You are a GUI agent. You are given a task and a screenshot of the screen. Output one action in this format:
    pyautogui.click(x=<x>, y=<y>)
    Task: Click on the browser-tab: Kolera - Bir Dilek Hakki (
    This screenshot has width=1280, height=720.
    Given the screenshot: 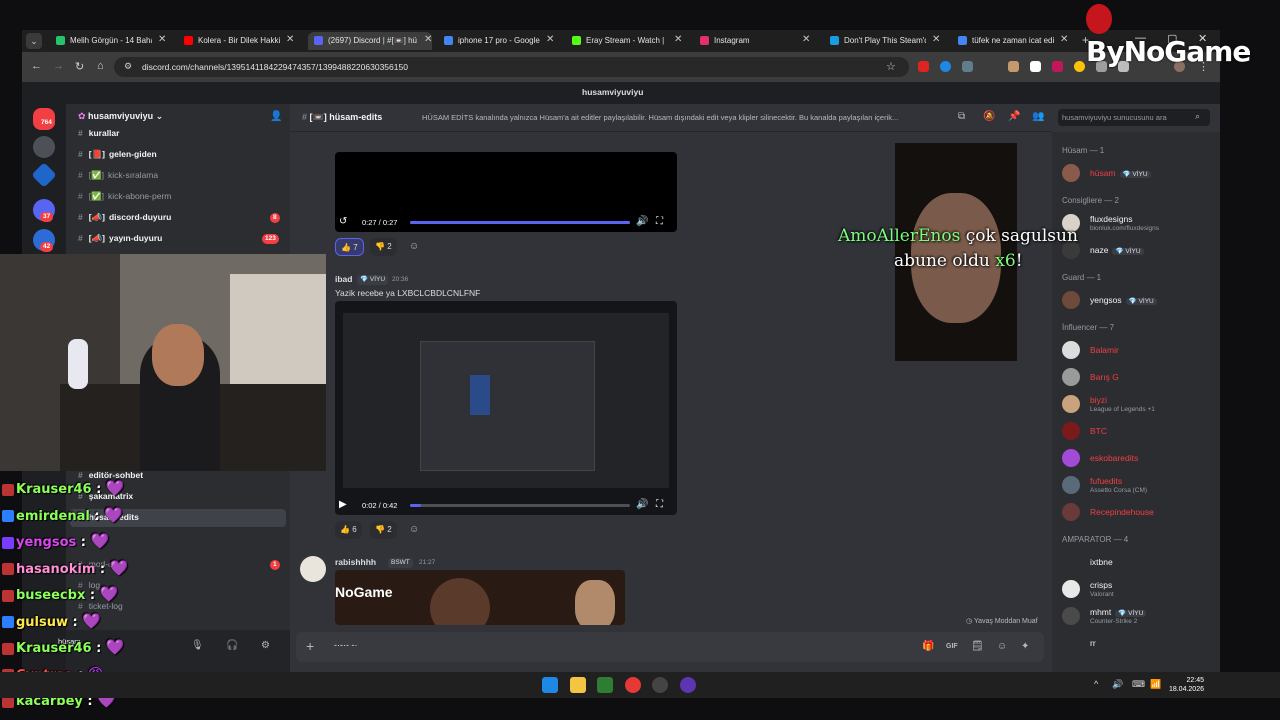 What is the action you would take?
    pyautogui.click(x=230, y=41)
    